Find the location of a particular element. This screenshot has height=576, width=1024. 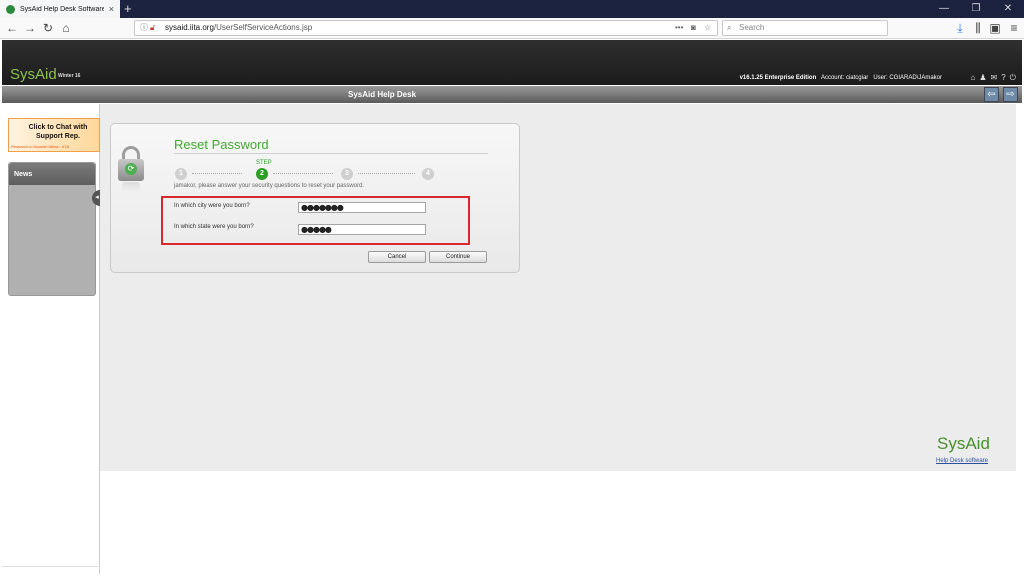

reset-password-title: Reset Password is located at coordinates (221, 144).